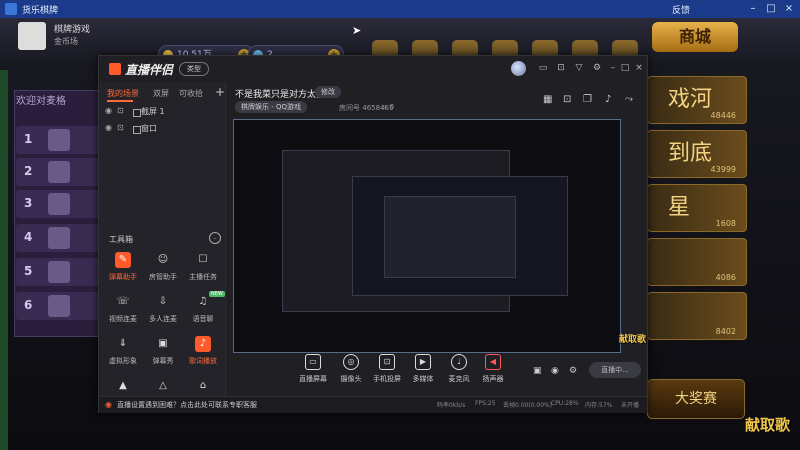  Describe the element at coordinates (11, 9) in the screenshot. I see `app-icon` at that location.